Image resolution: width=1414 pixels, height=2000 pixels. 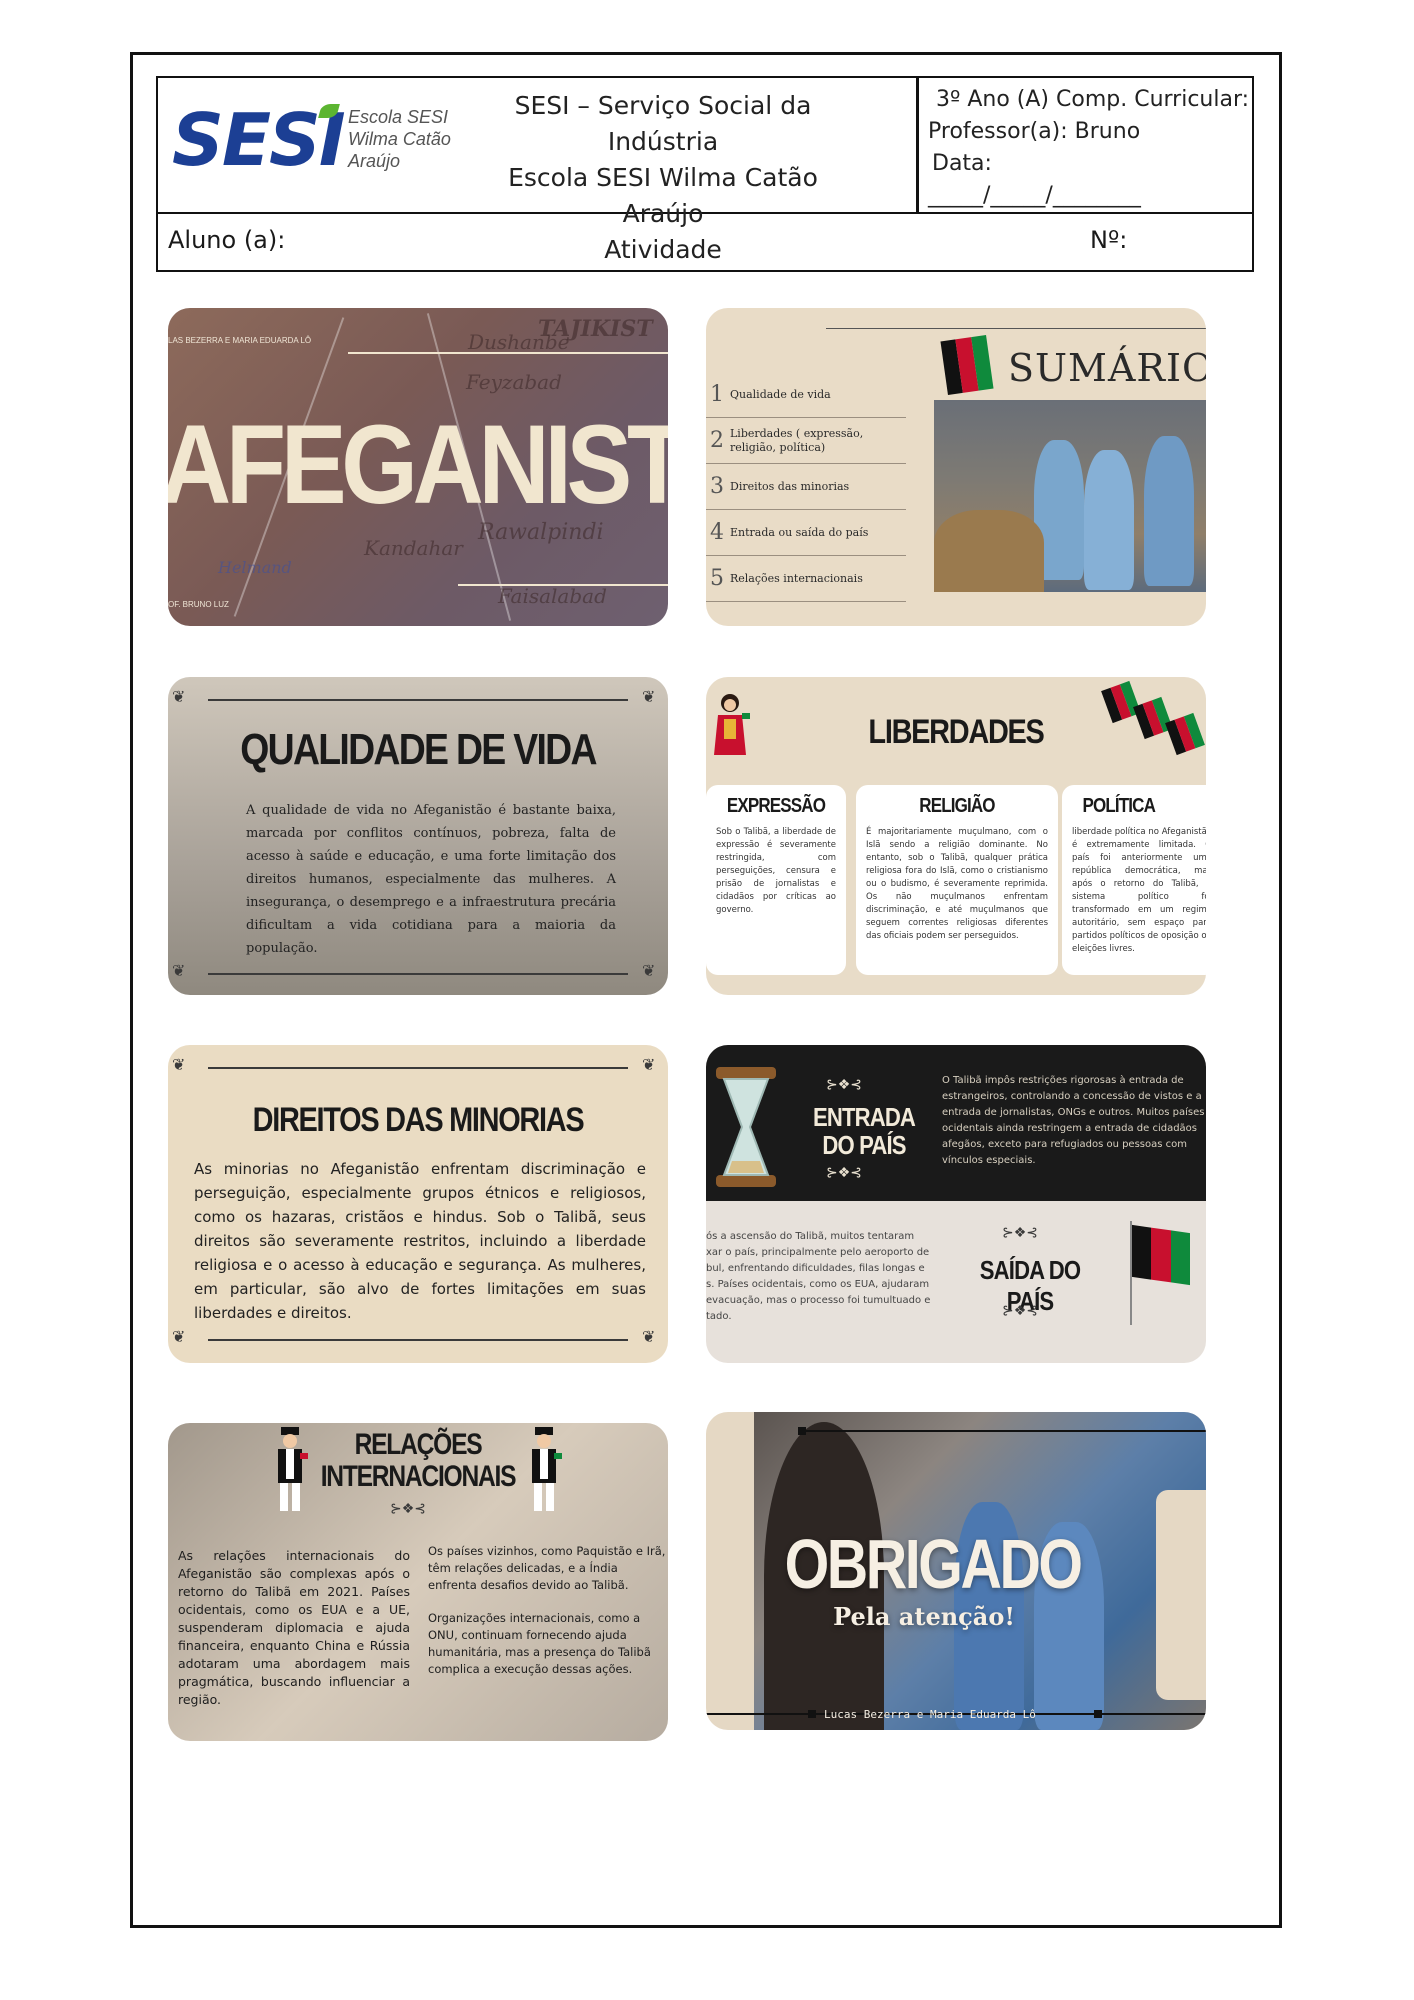 What do you see at coordinates (1004, 1431) in the screenshot?
I see `frame-line` at bounding box center [1004, 1431].